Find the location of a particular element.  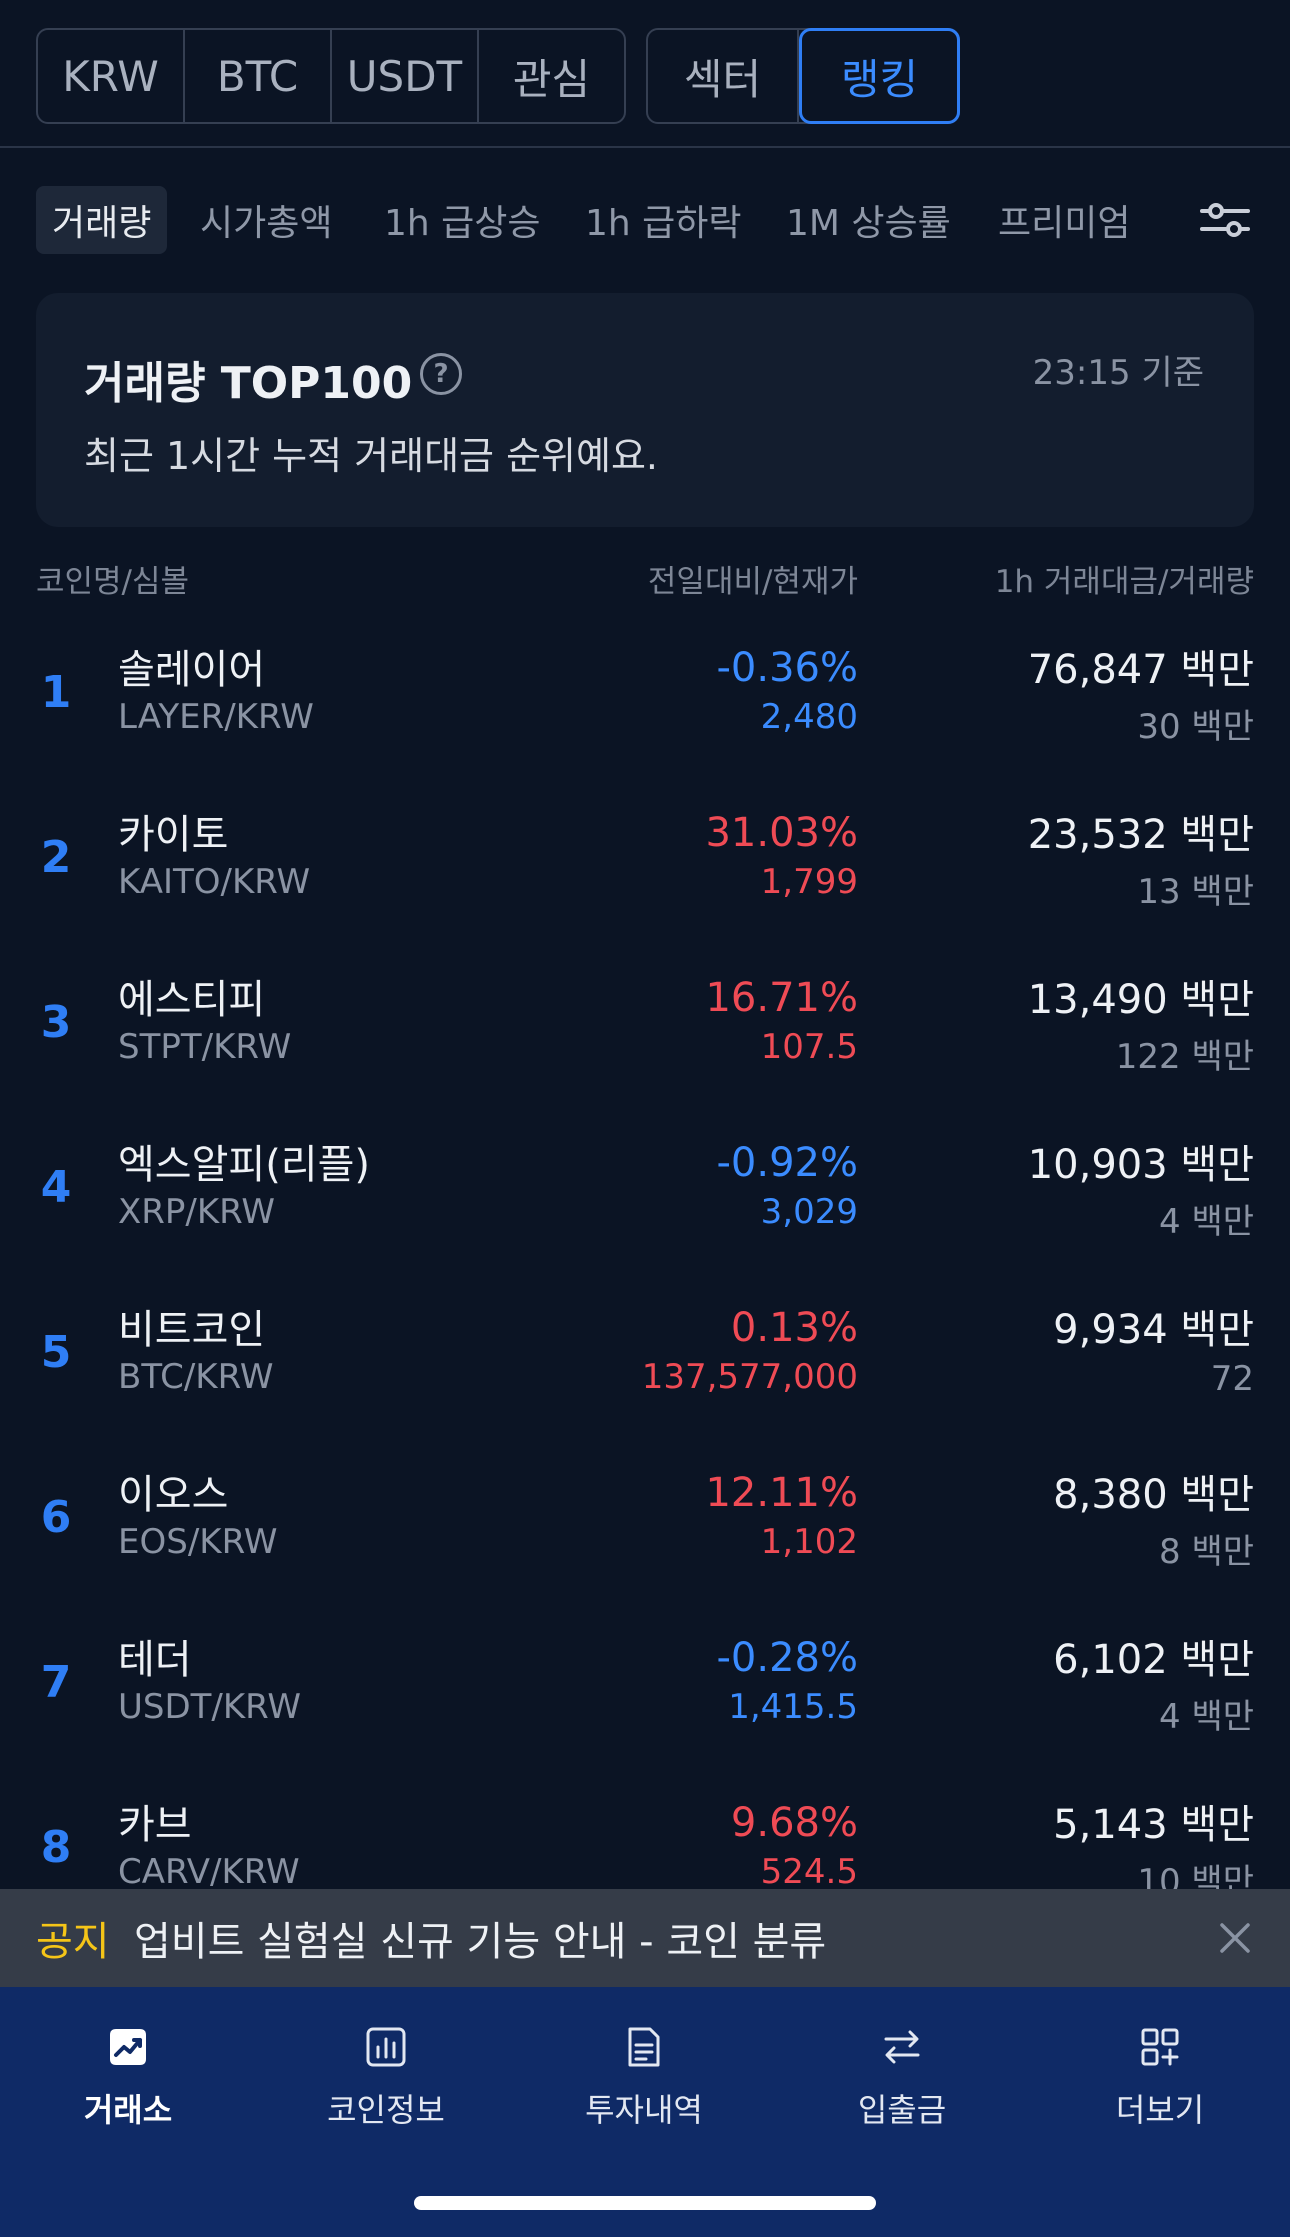

bottom-tab-label: 더보기 is located at coordinates (1160, 2110).